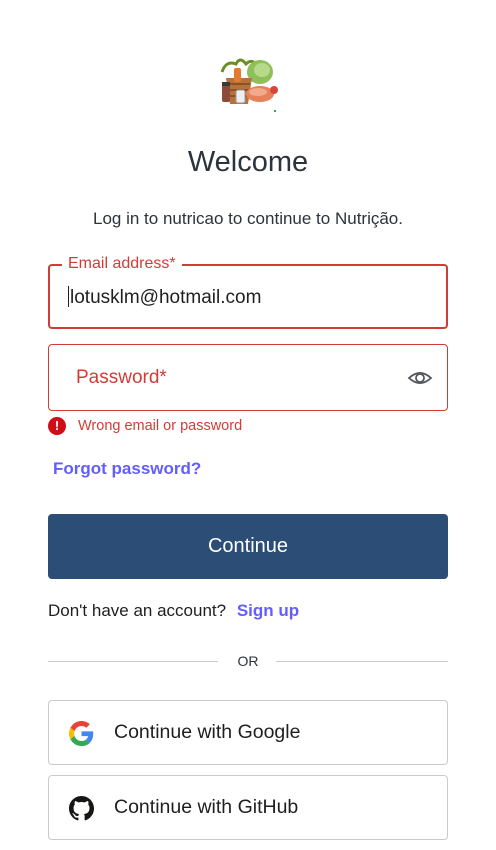 The width and height of the screenshot is (496, 850). What do you see at coordinates (137, 610) in the screenshot?
I see `signup-prompt: Don't have an account?` at bounding box center [137, 610].